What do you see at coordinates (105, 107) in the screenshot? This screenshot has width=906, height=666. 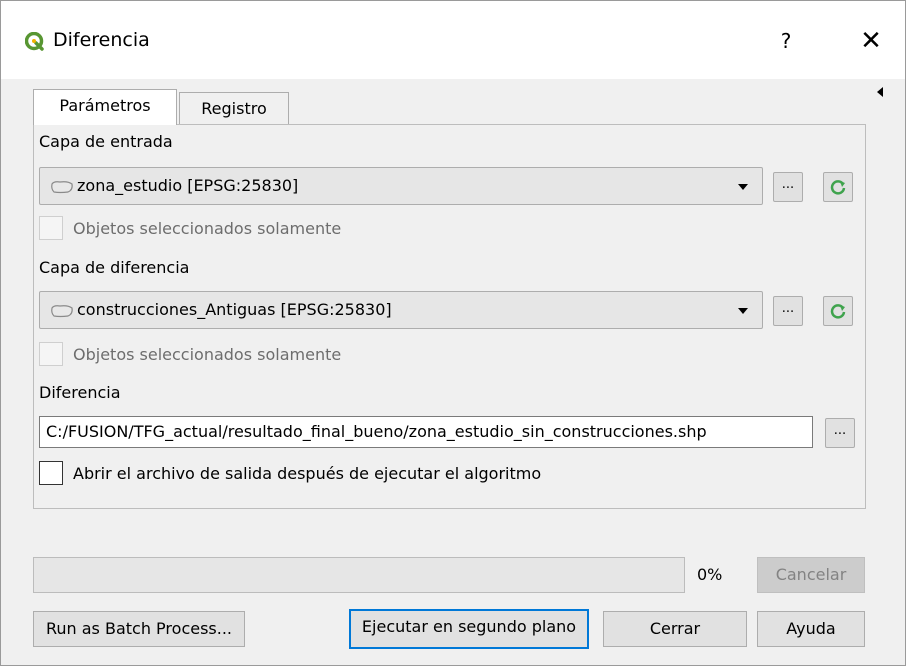 I see `tab-parametros: Parámetros` at bounding box center [105, 107].